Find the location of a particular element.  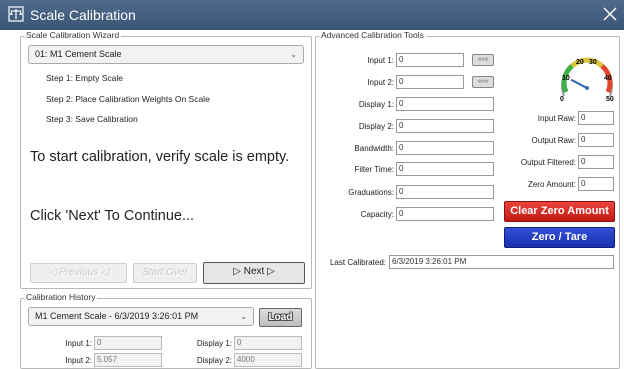

gauge-tick-30: 30 is located at coordinates (593, 62).